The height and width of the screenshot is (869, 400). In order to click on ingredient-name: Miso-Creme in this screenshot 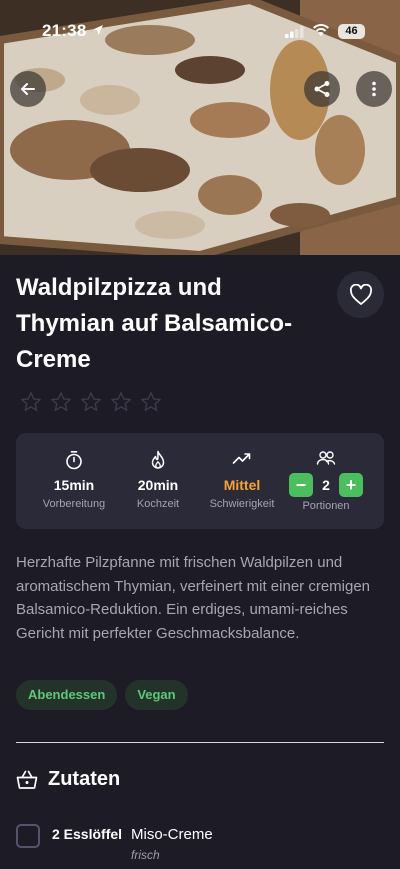, I will do `click(172, 834)`.